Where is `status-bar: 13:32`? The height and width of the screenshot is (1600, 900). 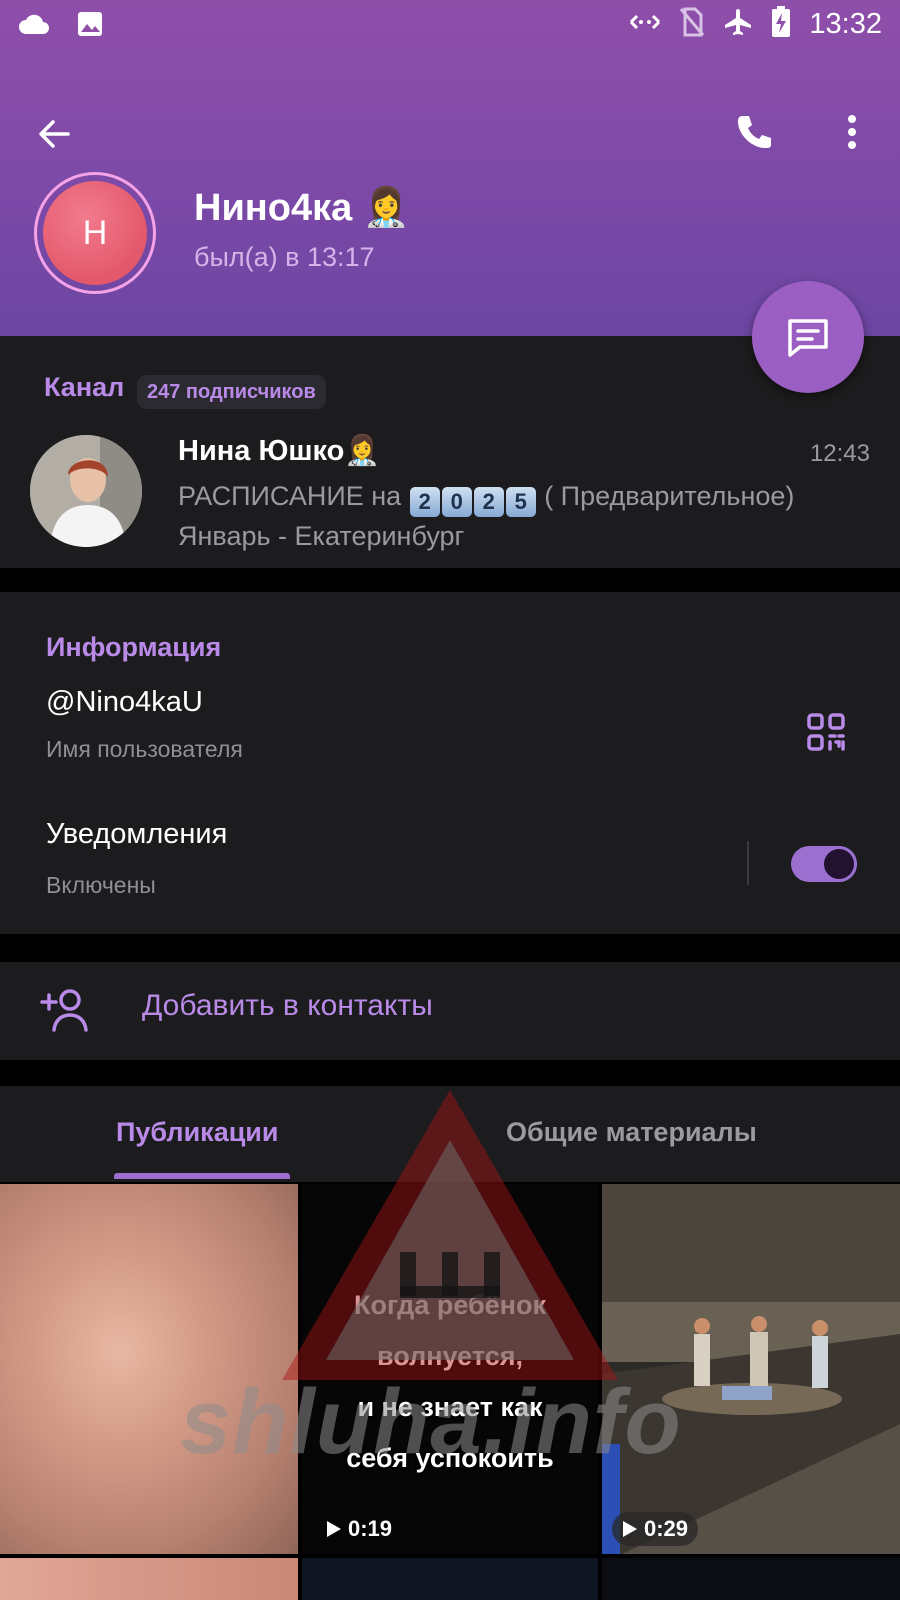
status-bar: 13:32 is located at coordinates (450, 26).